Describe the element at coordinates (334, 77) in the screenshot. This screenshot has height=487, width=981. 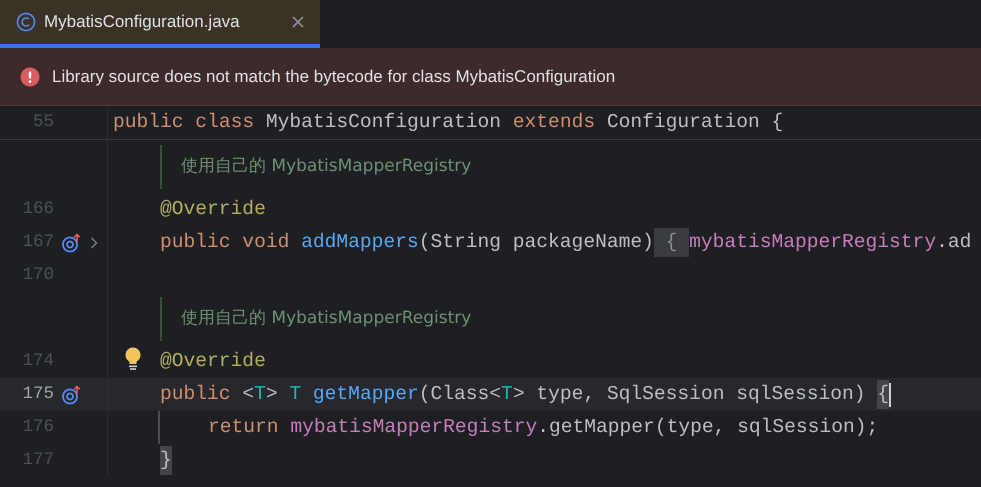
I see `banner-message: Library source does not match the bytecode for class MybatisConfiguration` at that location.